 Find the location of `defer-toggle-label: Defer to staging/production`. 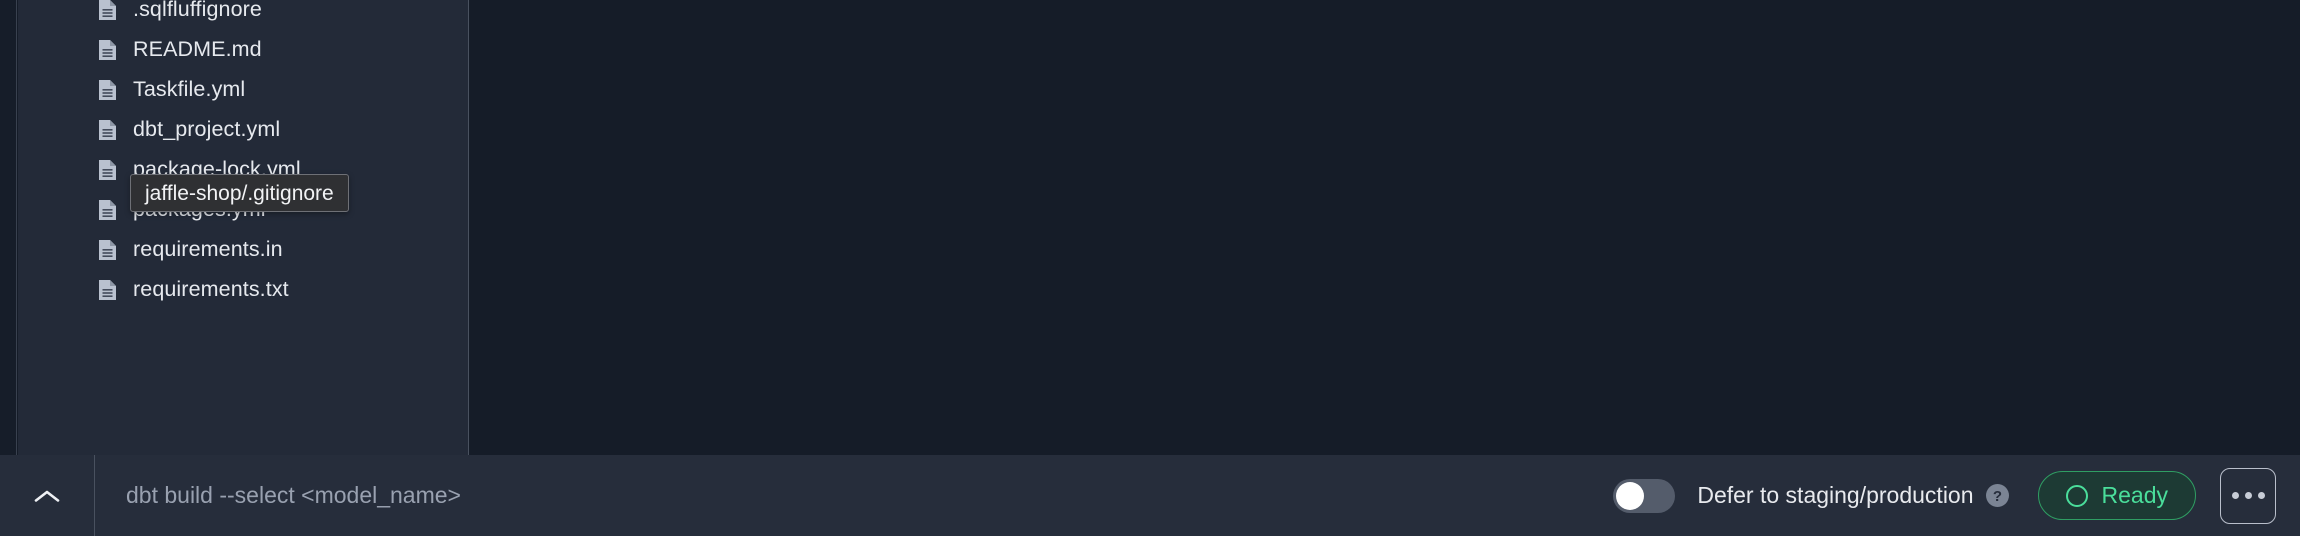

defer-toggle-label: Defer to staging/production is located at coordinates (1835, 495).